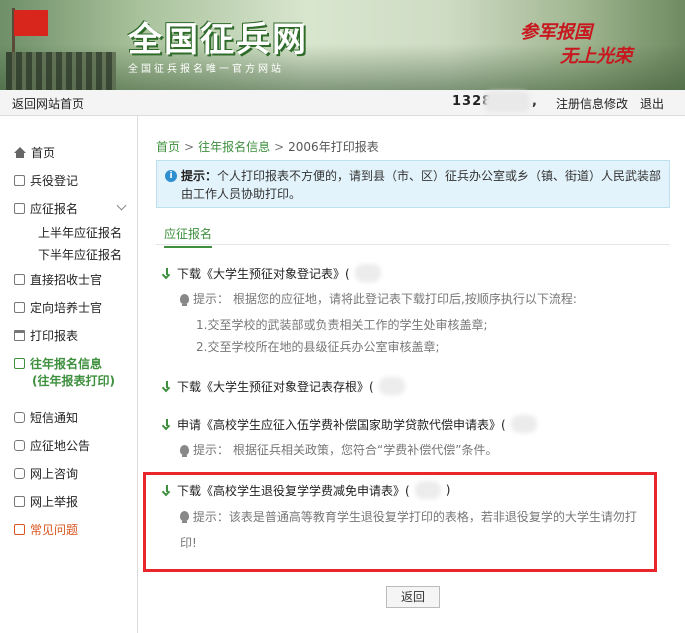  What do you see at coordinates (54, 474) in the screenshot?
I see `sidebar-item-label: 网上咨询` at bounding box center [54, 474].